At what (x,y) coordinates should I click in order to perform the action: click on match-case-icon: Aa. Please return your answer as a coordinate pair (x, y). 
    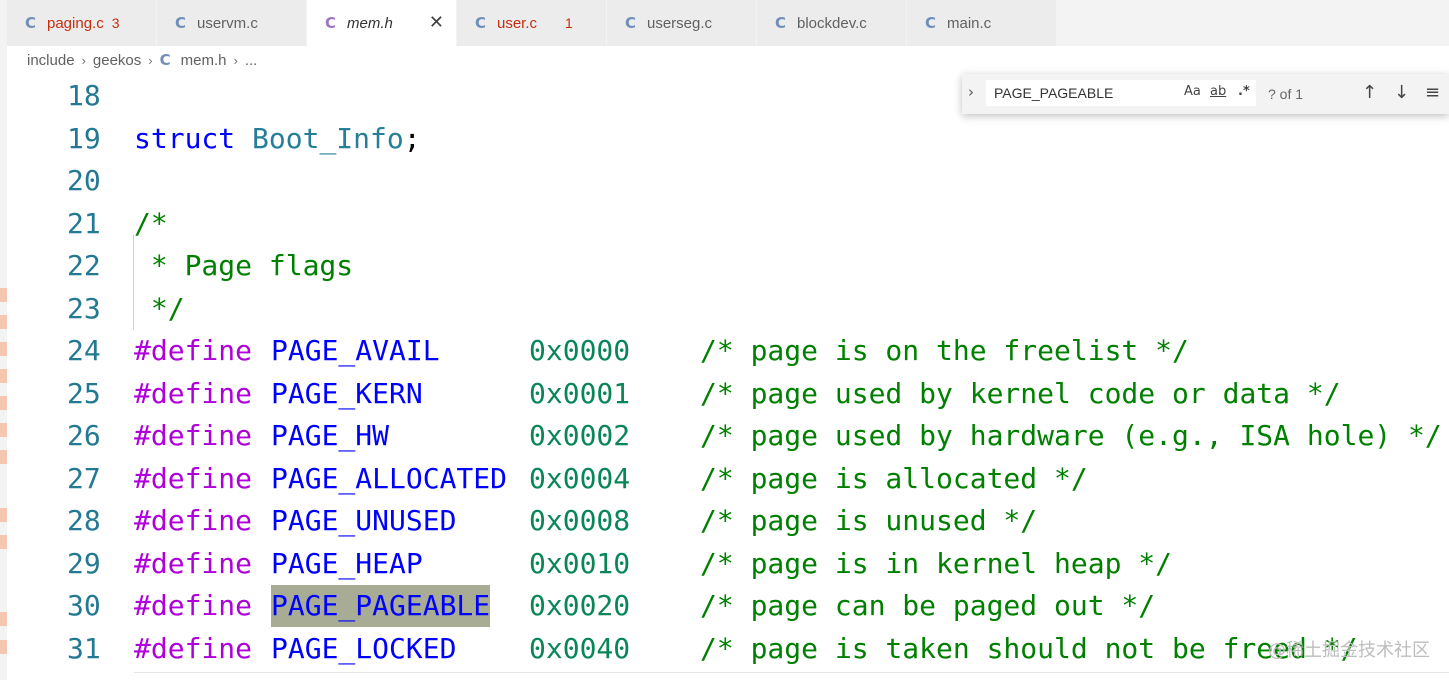
    Looking at the image, I should click on (1192, 91).